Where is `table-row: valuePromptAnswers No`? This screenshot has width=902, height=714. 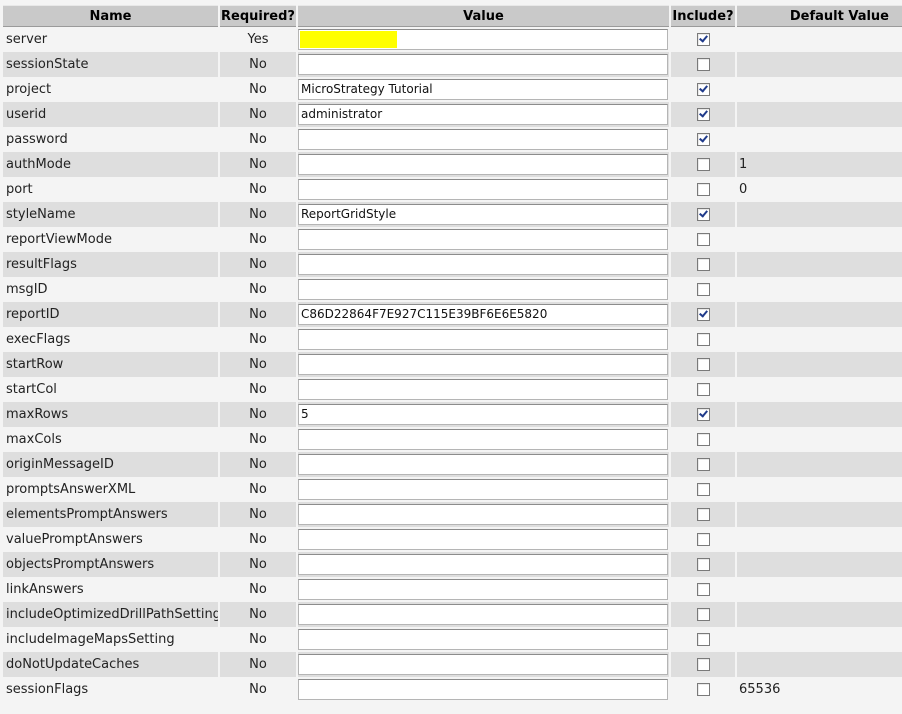 table-row: valuePromptAnswers No is located at coordinates (452, 539).